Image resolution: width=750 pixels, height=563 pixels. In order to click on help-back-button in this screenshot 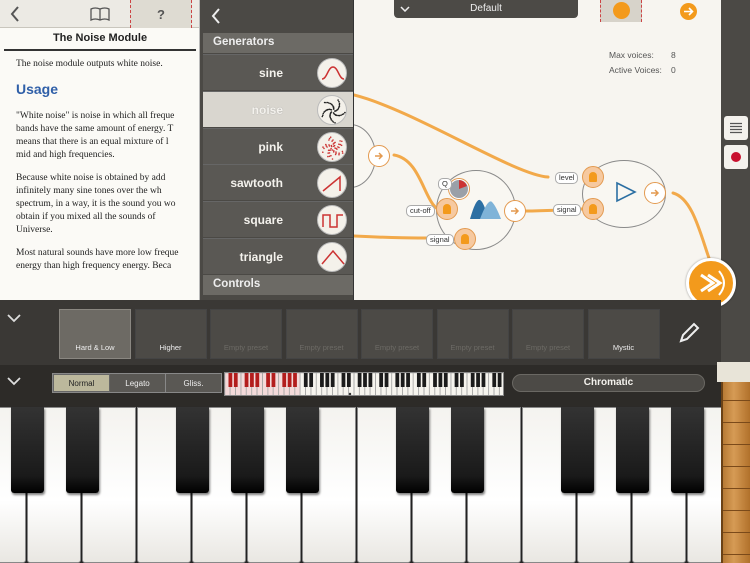, I will do `click(15, 14)`.